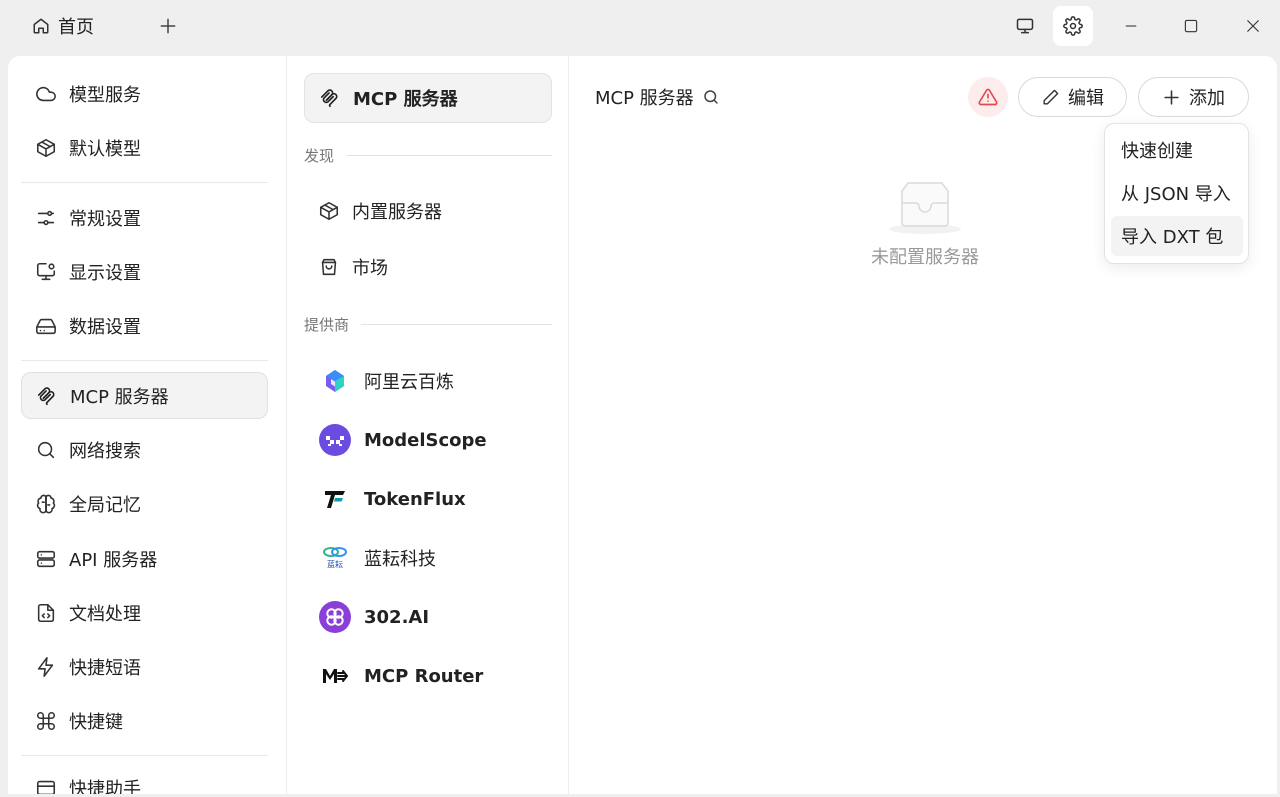 The height and width of the screenshot is (797, 1280). Describe the element at coordinates (1177, 150) in the screenshot. I see `menu-item-quick-create: 快速创建` at that location.